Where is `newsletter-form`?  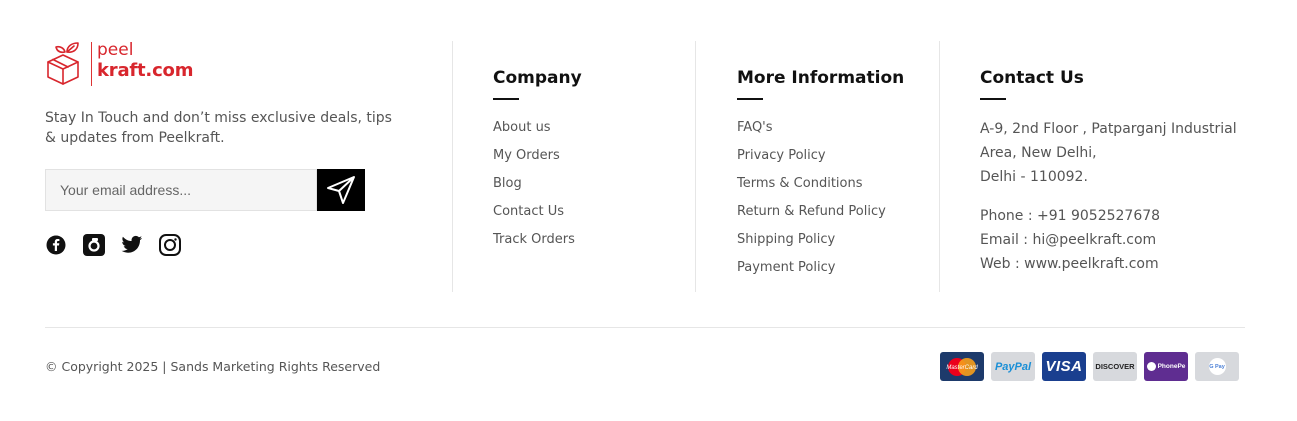 newsletter-form is located at coordinates (205, 190).